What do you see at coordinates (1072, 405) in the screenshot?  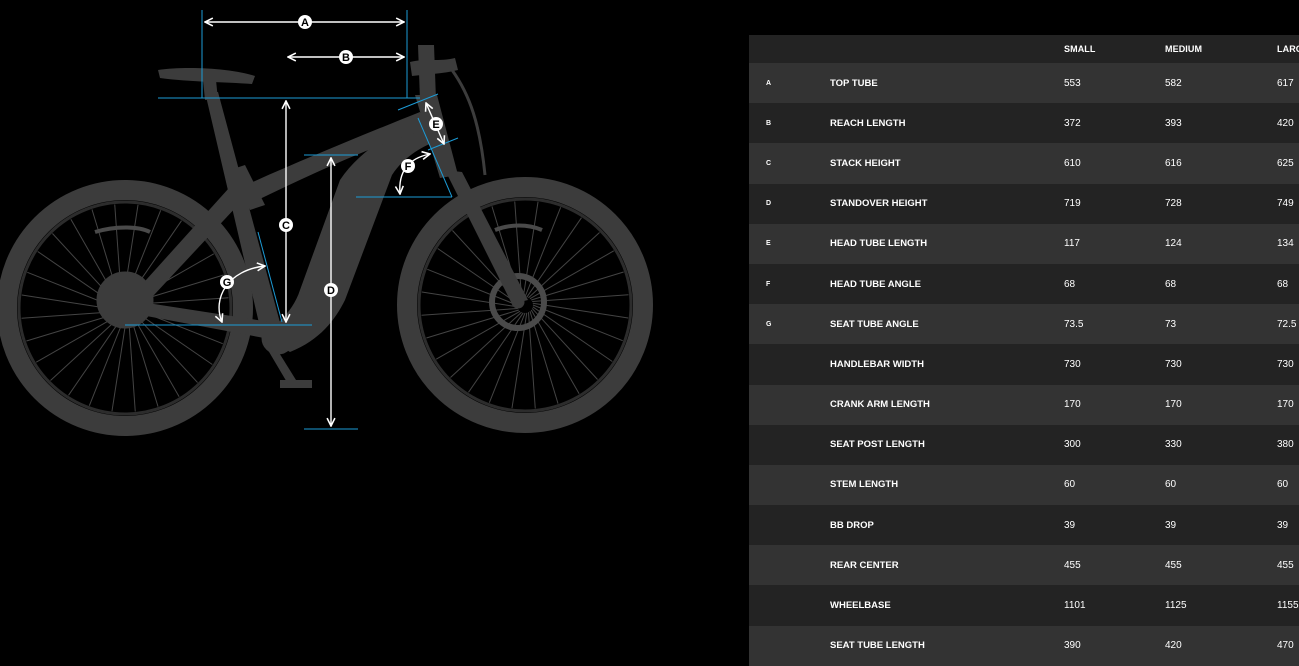 I see `row-value-small: 170` at bounding box center [1072, 405].